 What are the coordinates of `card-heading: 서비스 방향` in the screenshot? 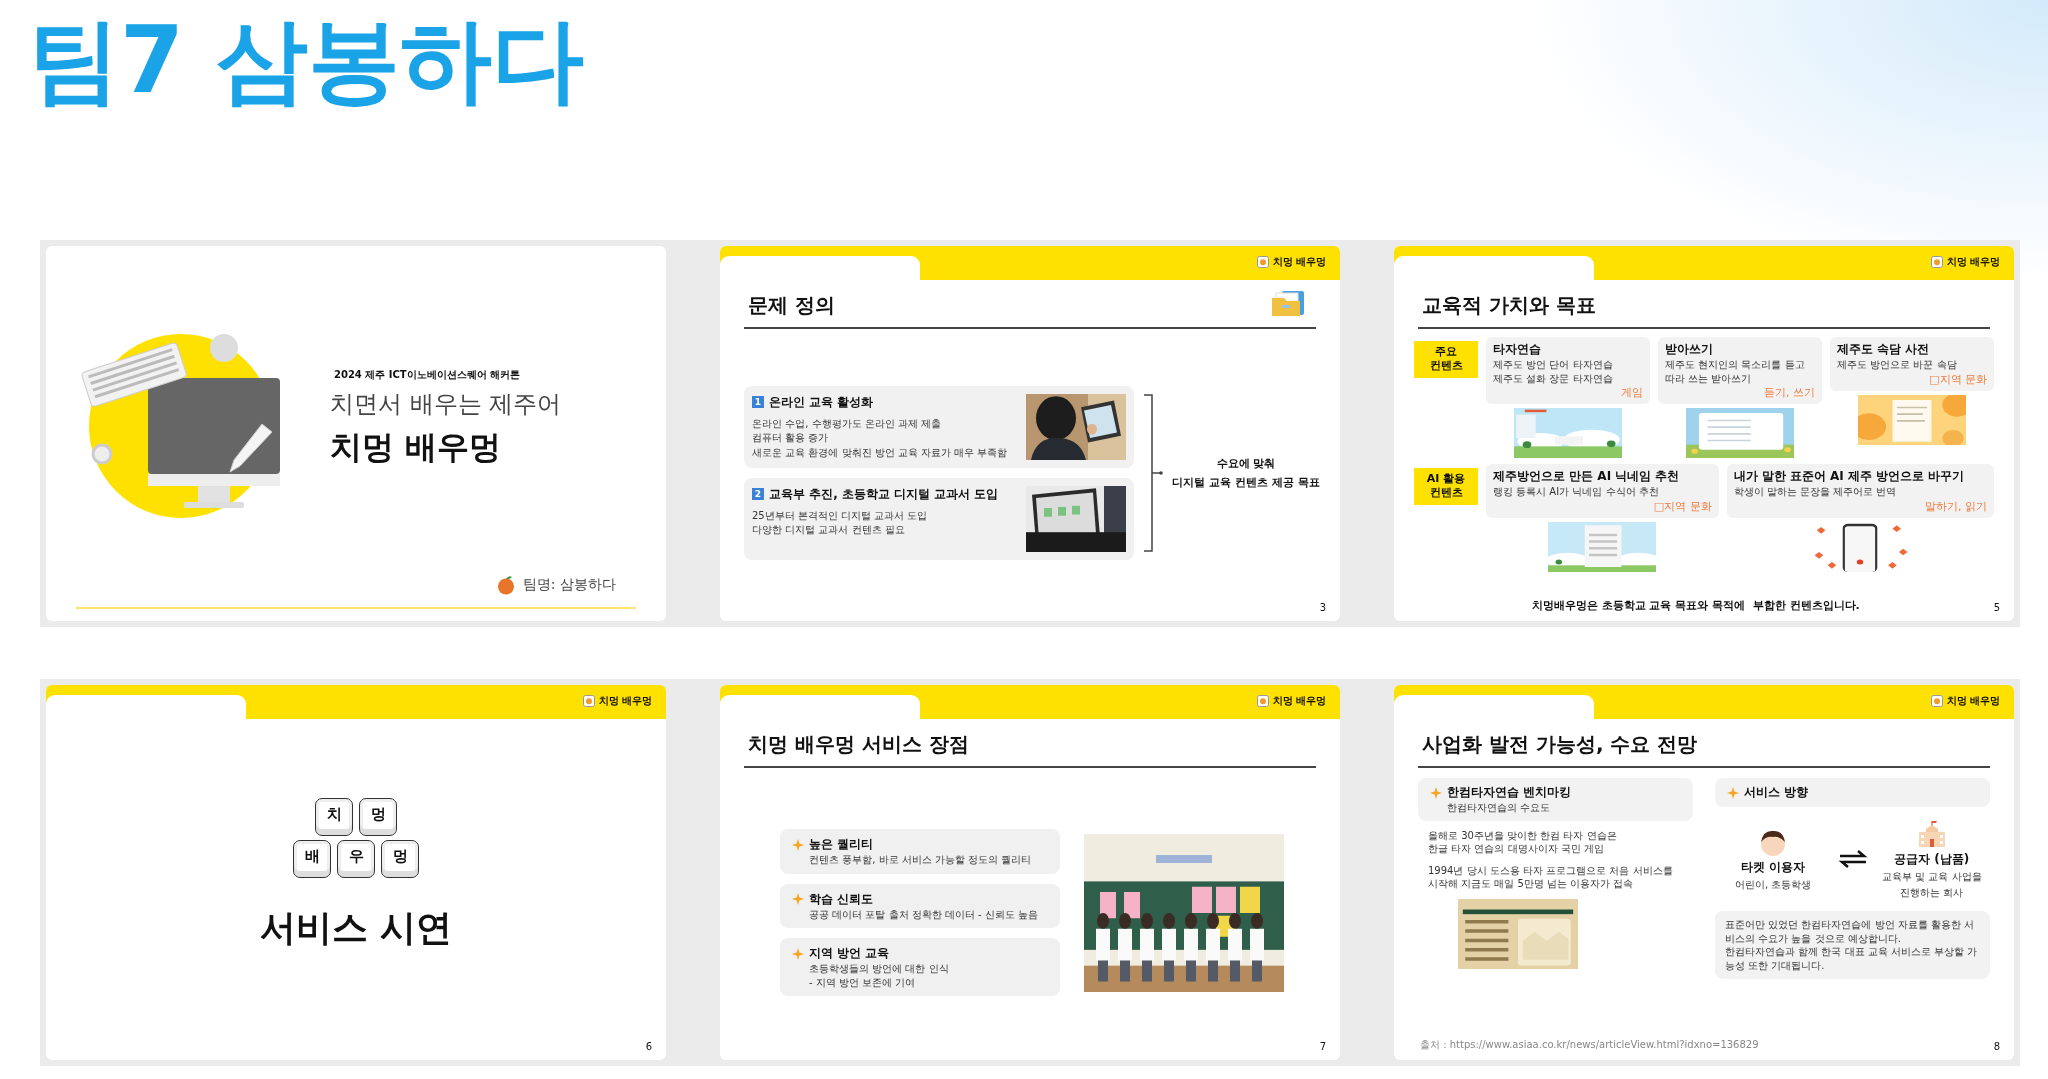 It's located at (1776, 792).